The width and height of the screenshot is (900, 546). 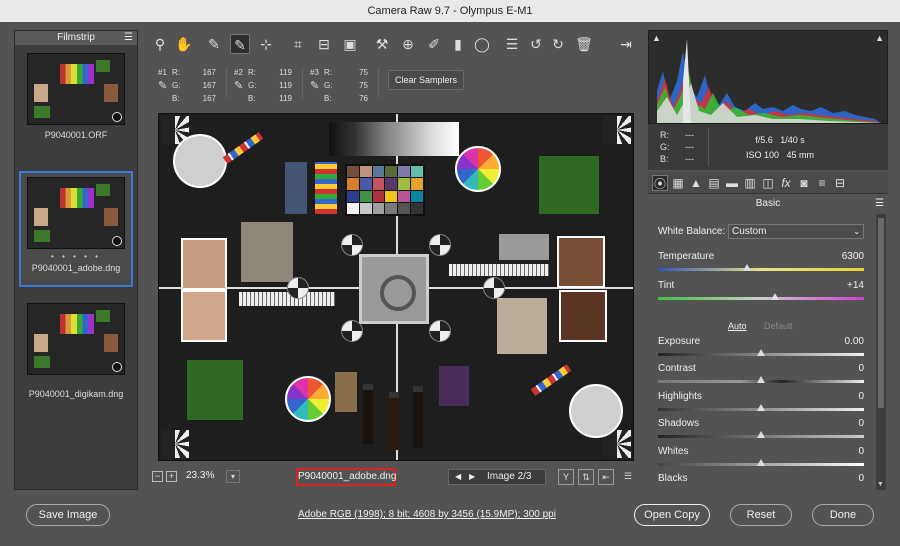 I want to click on open-copy-button: Open Copy, so click(x=672, y=515).